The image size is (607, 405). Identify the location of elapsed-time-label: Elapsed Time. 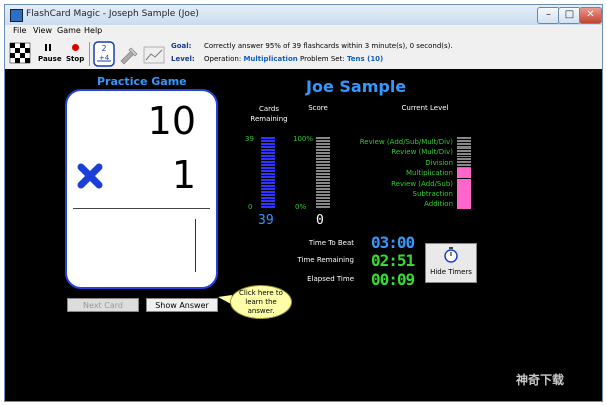
(330, 279).